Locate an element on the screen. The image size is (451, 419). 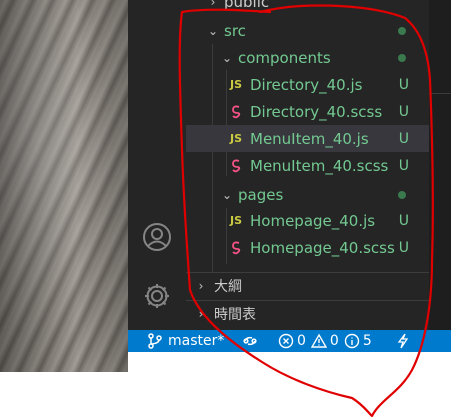
editor-area is located at coordinates (440, 165).